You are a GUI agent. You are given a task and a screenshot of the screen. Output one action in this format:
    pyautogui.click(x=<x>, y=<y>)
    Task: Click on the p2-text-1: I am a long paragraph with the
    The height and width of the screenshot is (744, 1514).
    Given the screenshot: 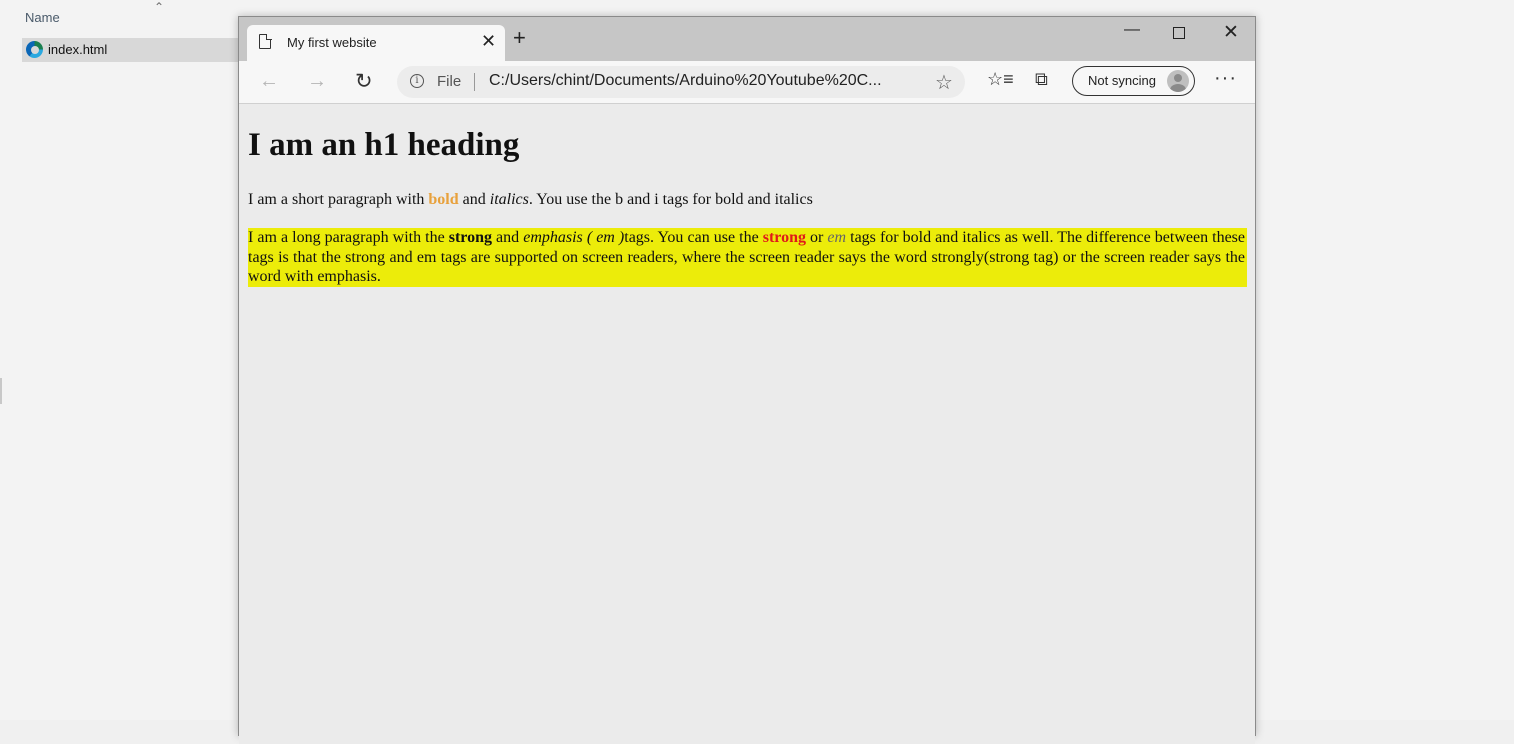 What is the action you would take?
    pyautogui.click(x=348, y=237)
    